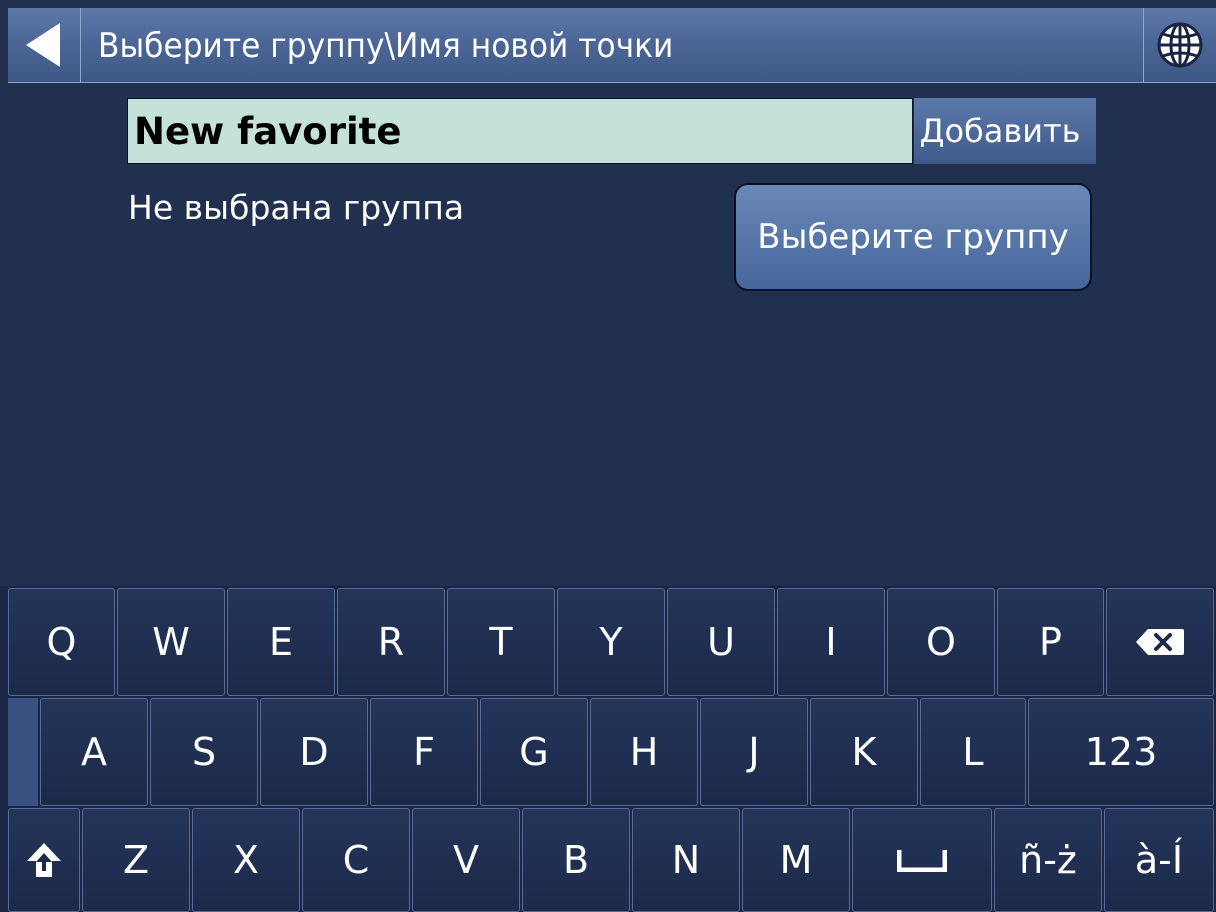  What do you see at coordinates (686, 860) in the screenshot?
I see `key-n: N` at bounding box center [686, 860].